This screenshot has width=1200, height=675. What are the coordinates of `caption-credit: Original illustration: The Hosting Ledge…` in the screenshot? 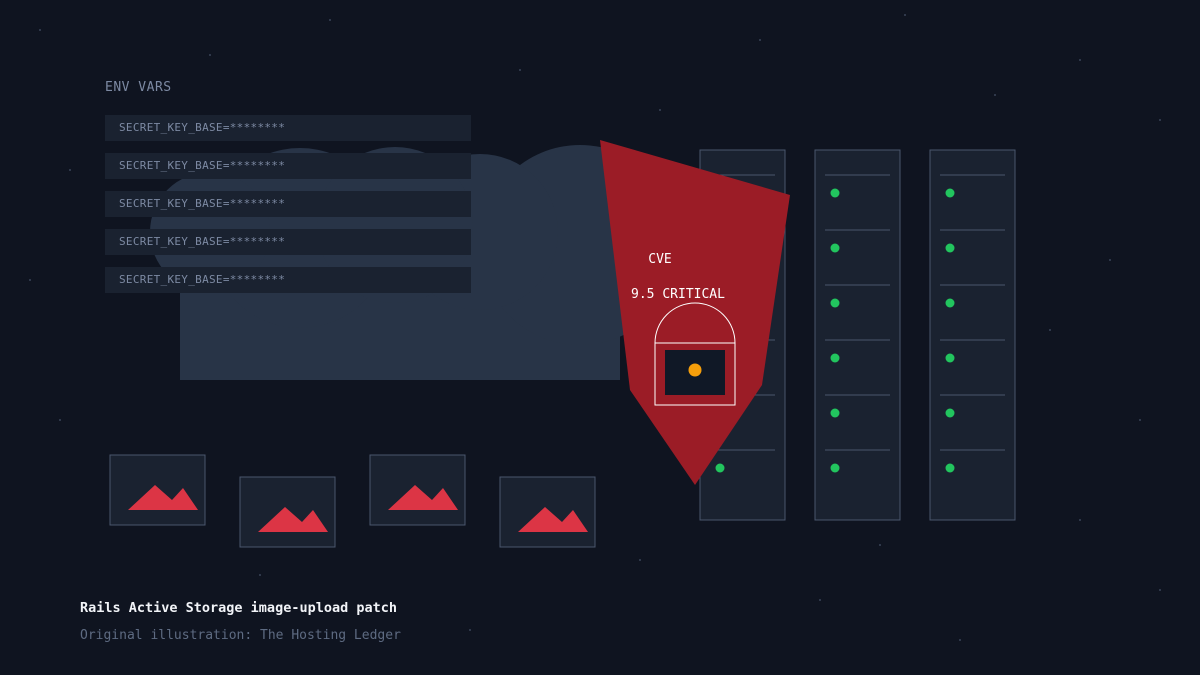 It's located at (240, 635).